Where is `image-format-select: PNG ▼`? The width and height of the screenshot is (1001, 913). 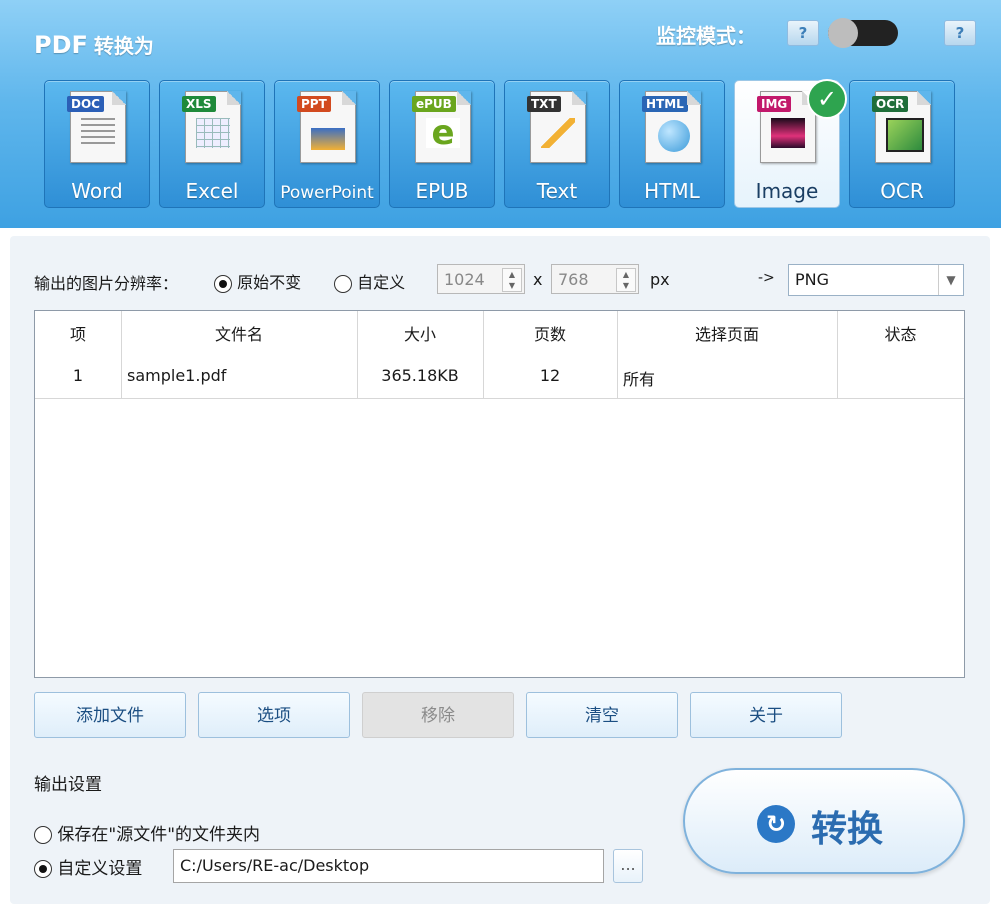 image-format-select: PNG ▼ is located at coordinates (876, 280).